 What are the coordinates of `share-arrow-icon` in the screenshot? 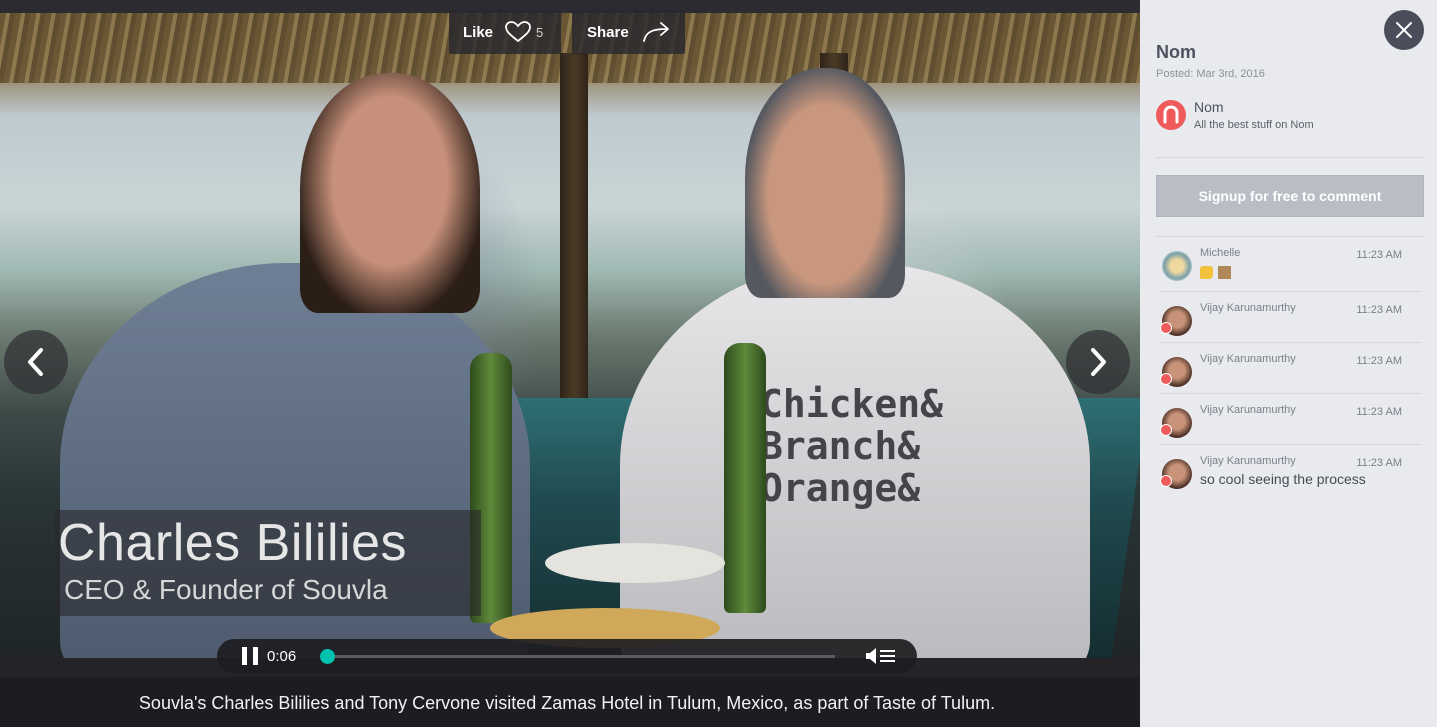 It's located at (656, 32).